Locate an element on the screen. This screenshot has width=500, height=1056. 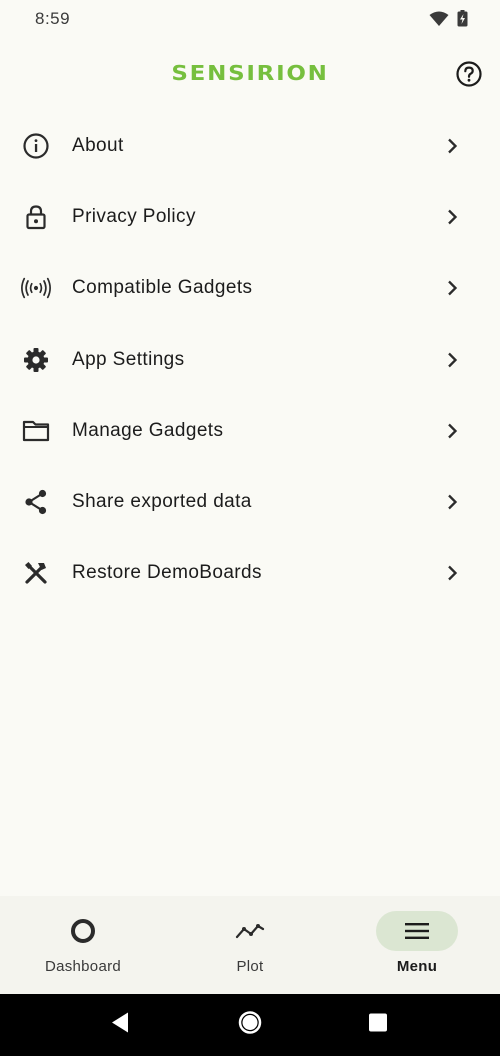
menu-item-manage-gadgets: Manage Gadgets is located at coordinates (250, 430).